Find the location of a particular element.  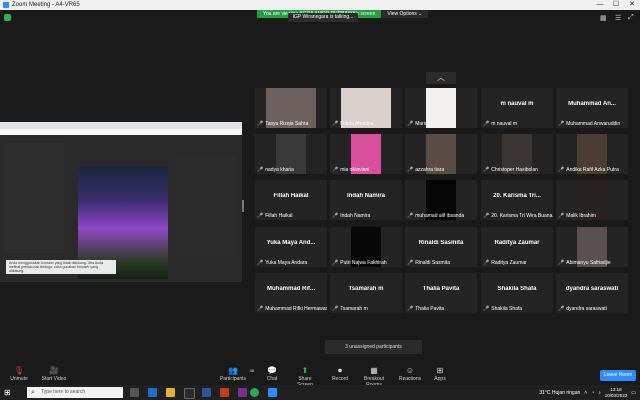

reactions-button: ☺ Reactions is located at coordinates (410, 374).